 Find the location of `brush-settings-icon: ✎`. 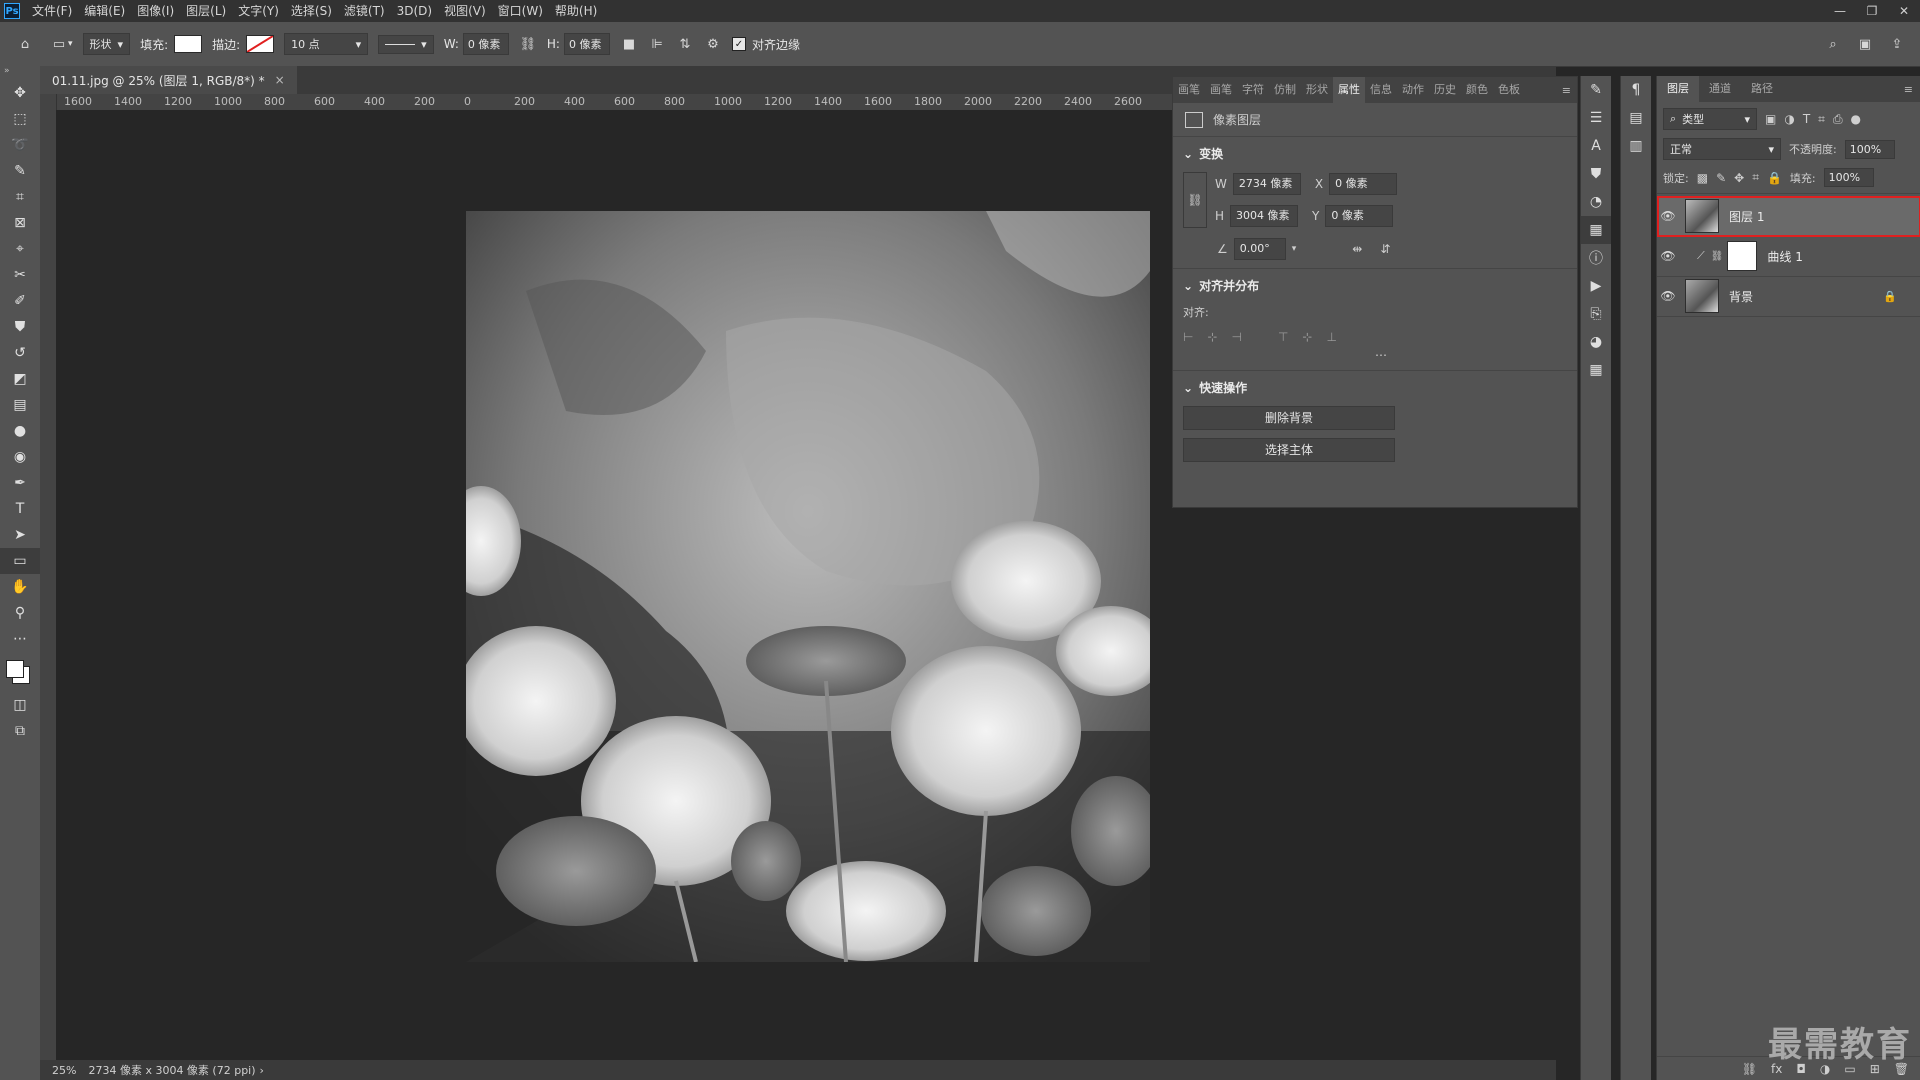

brush-settings-icon: ✎ is located at coordinates (1596, 90).